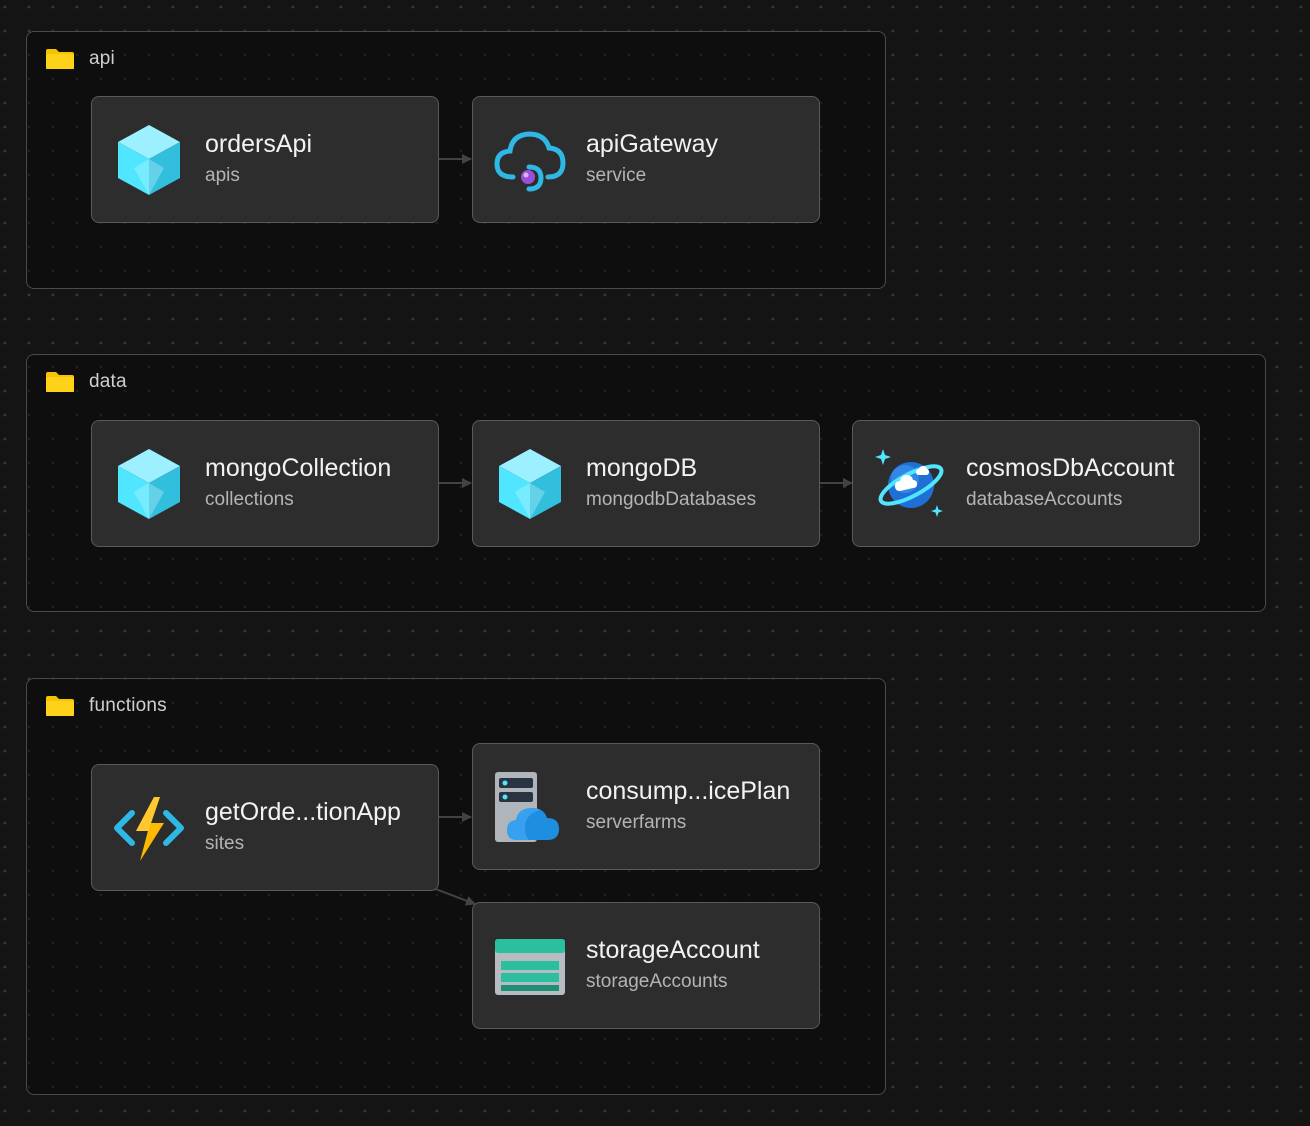 The height and width of the screenshot is (1126, 1310). I want to click on node-title: getOrde...tionApp, so click(303, 812).